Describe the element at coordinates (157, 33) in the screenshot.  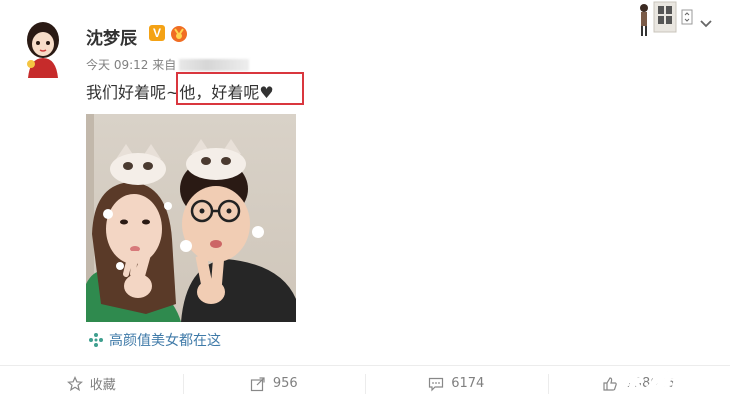
I see `verified-badge-icon: V` at that location.